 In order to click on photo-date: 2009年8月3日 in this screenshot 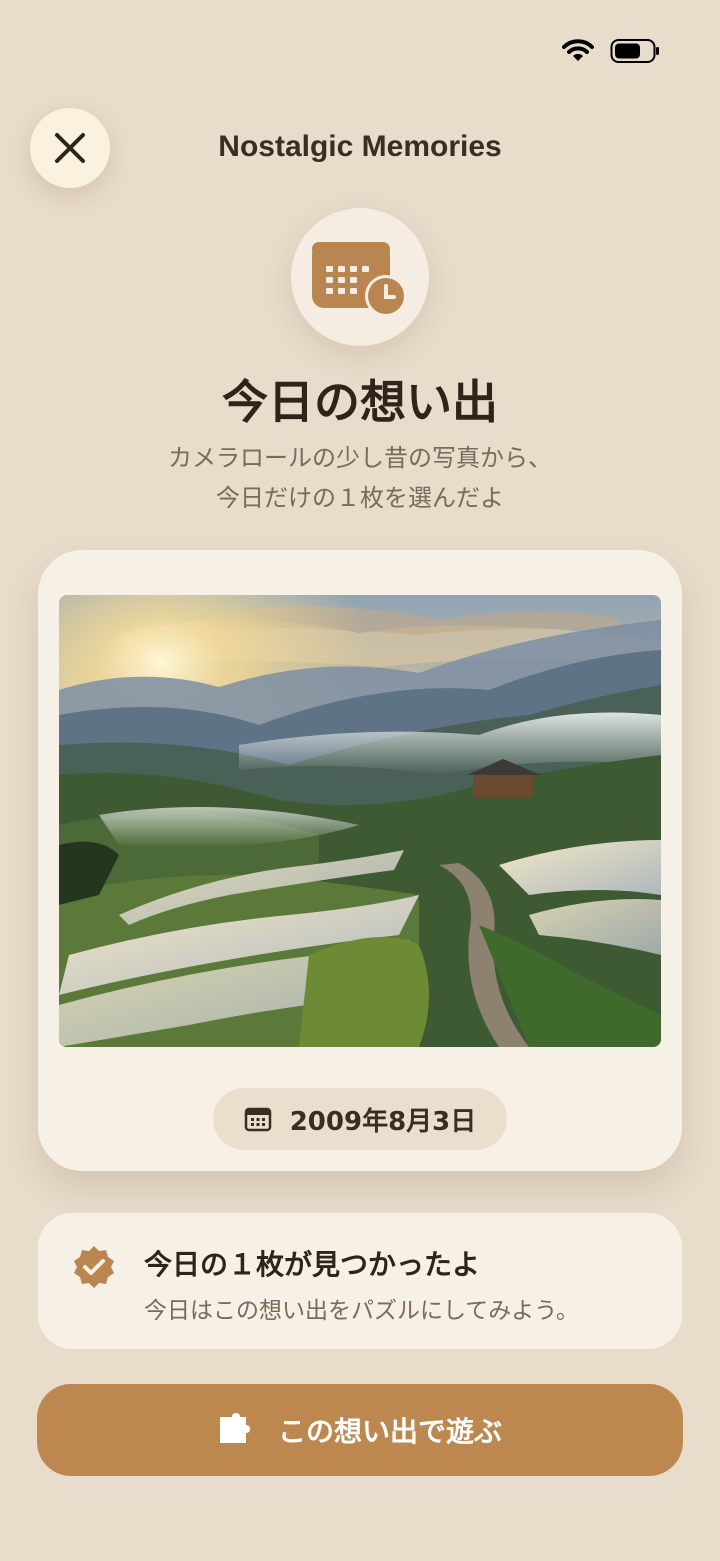, I will do `click(383, 1121)`.